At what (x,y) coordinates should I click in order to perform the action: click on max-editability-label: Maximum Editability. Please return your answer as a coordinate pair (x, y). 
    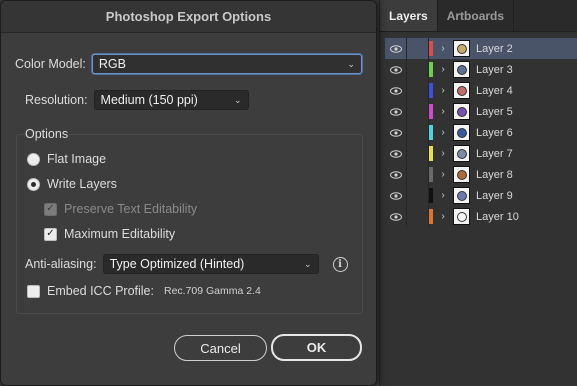
    Looking at the image, I should click on (120, 234).